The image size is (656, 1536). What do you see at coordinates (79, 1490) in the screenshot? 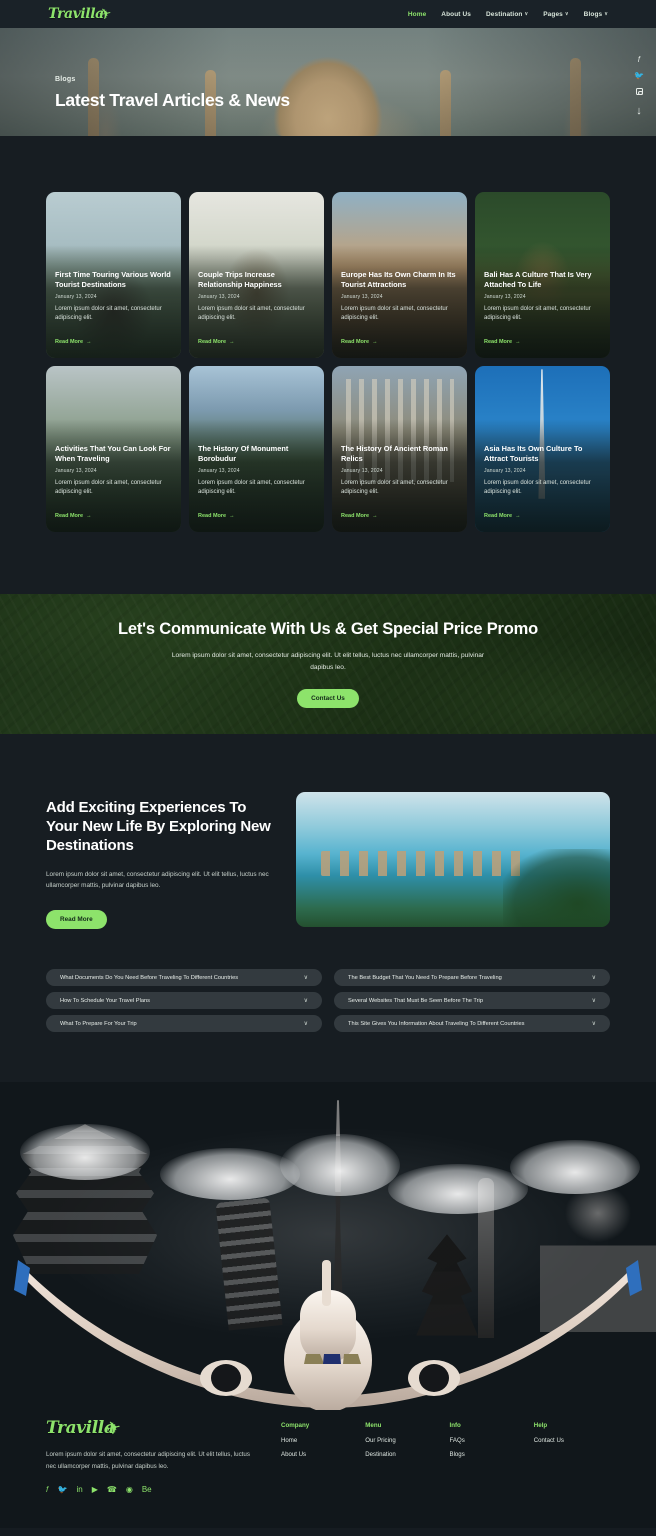
I see `linkedin-icon: in` at bounding box center [79, 1490].